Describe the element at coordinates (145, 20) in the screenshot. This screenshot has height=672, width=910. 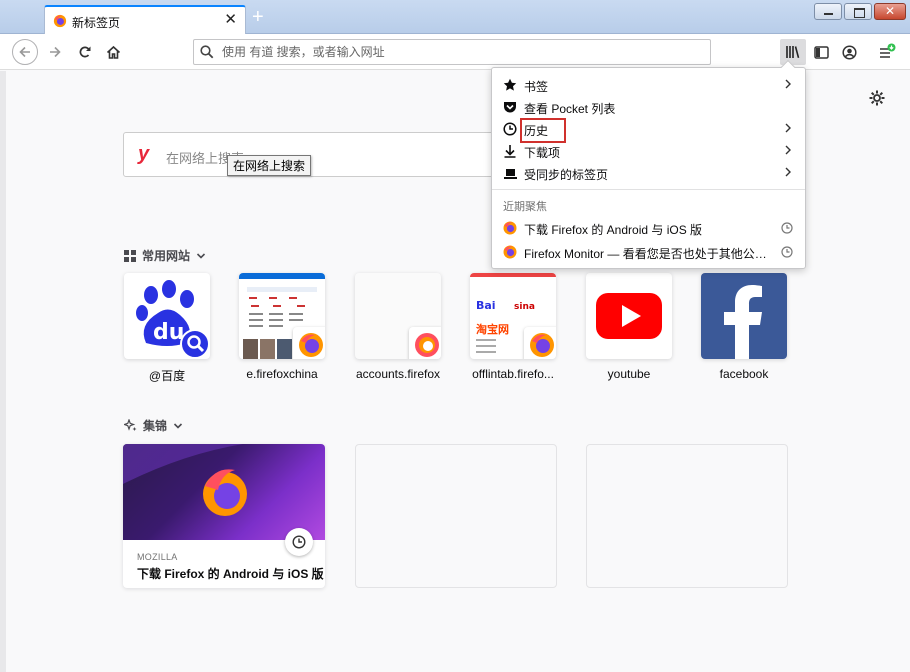
I see `tab-new-tab: 新标签页 ✕` at that location.